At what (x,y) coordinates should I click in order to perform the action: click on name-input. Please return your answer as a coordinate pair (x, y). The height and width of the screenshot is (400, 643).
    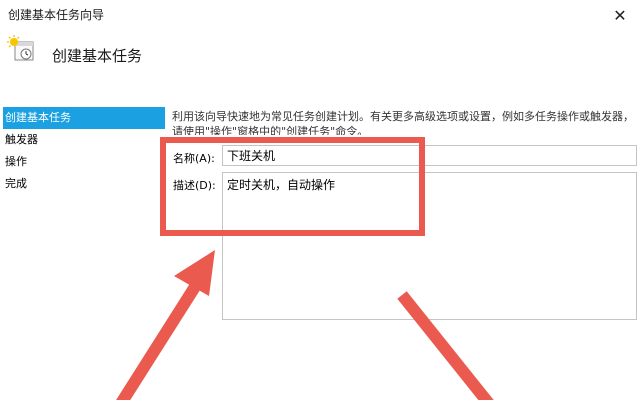
    Looking at the image, I should click on (429, 155).